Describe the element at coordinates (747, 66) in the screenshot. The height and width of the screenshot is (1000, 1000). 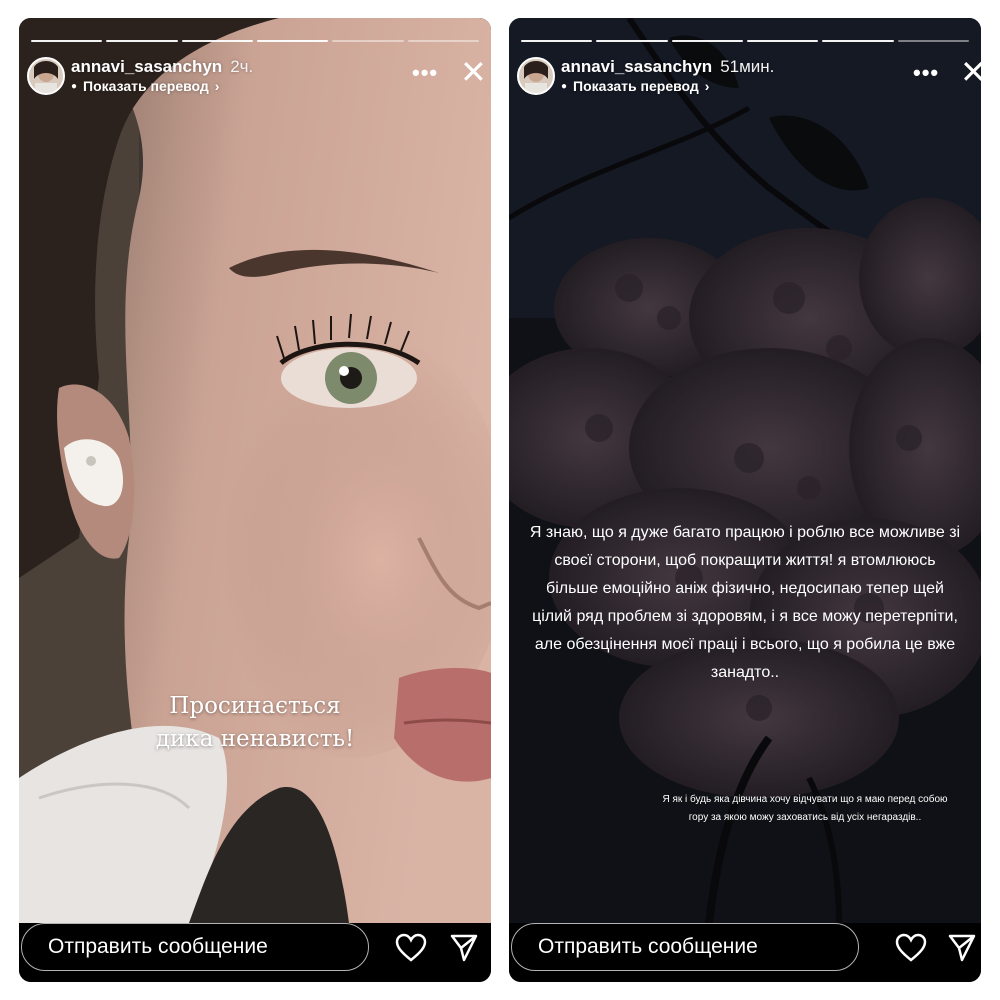
I see `time-ago: 51мин.` at that location.